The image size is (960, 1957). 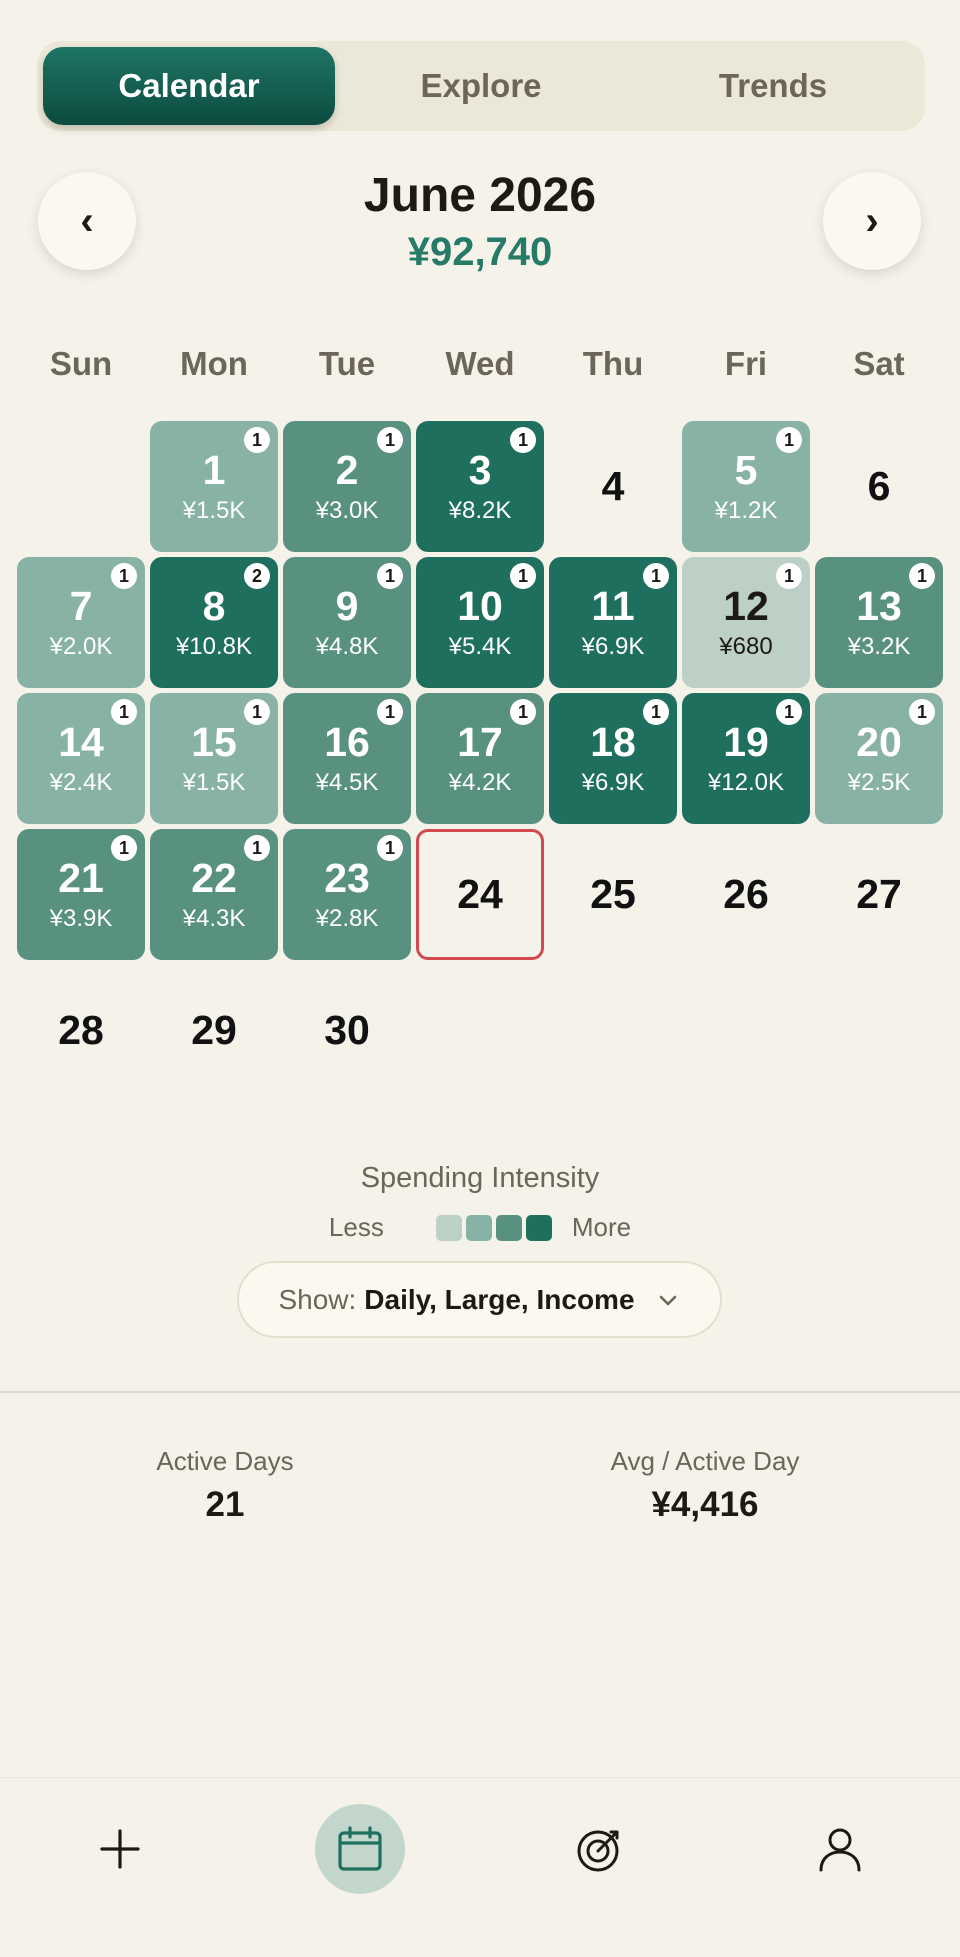 I want to click on chevron-right-icon: ›, so click(x=872, y=220).